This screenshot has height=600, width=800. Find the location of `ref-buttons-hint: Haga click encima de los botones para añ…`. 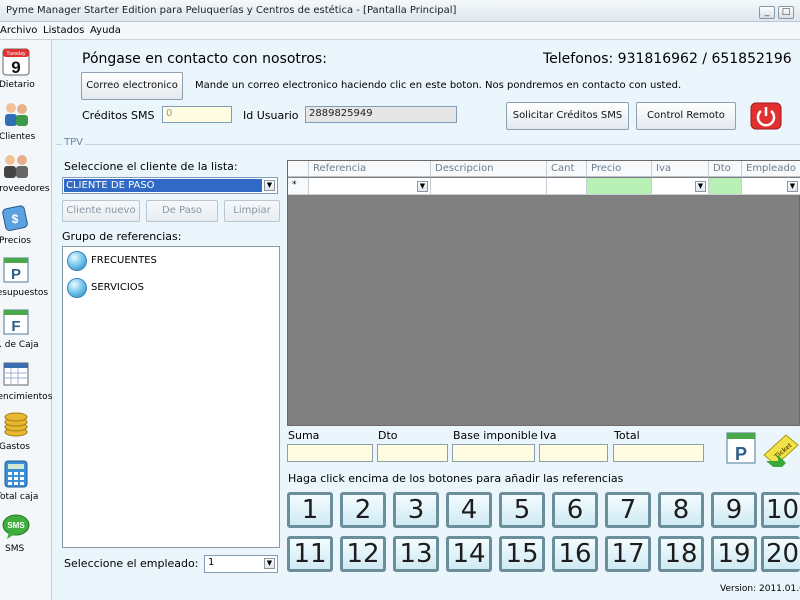

ref-buttons-hint: Haga click encima de los botones para añ… is located at coordinates (456, 478).